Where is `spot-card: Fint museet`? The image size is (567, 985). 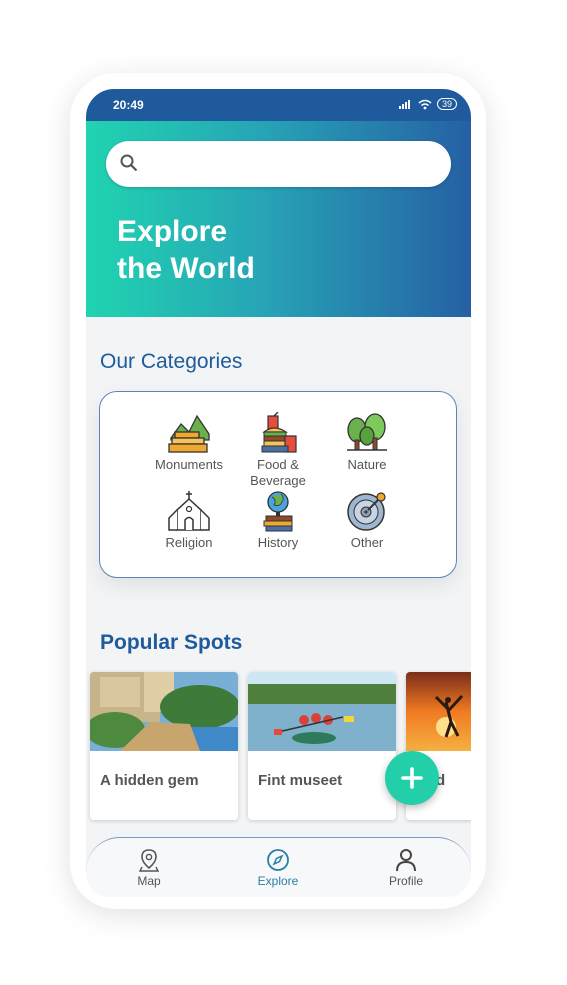 spot-card: Fint museet is located at coordinates (322, 746).